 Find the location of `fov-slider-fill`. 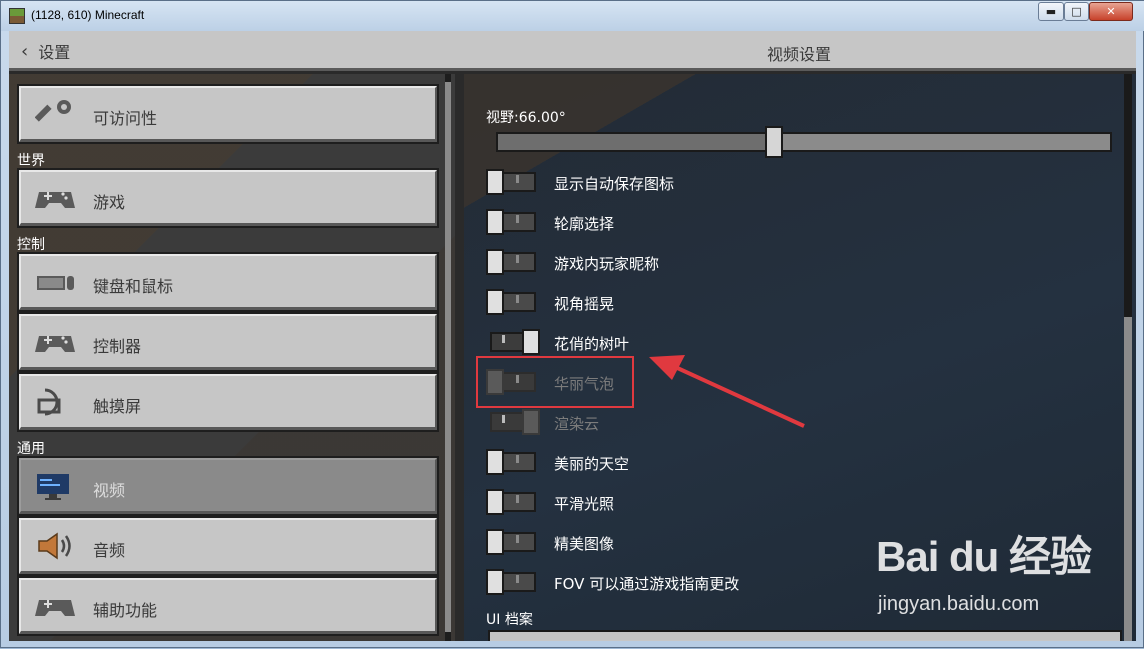

fov-slider-fill is located at coordinates (636, 142).